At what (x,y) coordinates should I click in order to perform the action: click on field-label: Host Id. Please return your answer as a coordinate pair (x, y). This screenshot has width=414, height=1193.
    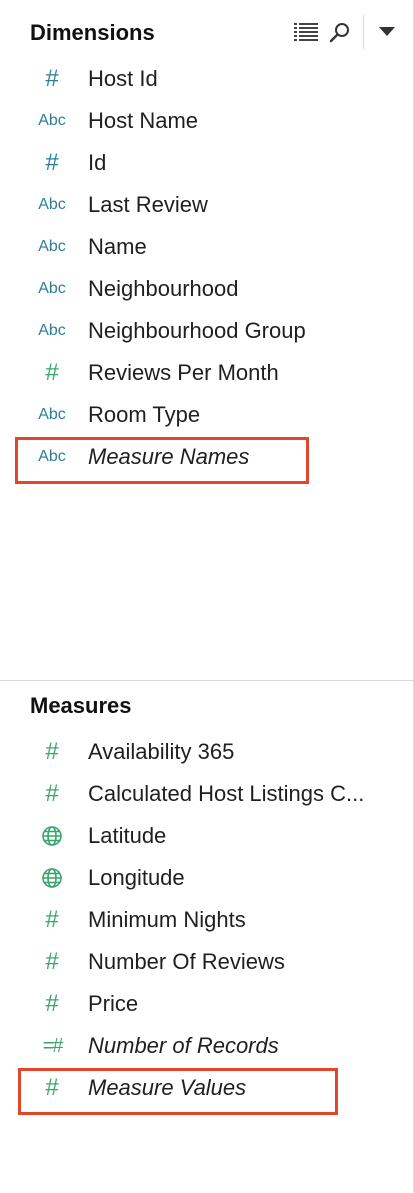
    Looking at the image, I should click on (123, 78).